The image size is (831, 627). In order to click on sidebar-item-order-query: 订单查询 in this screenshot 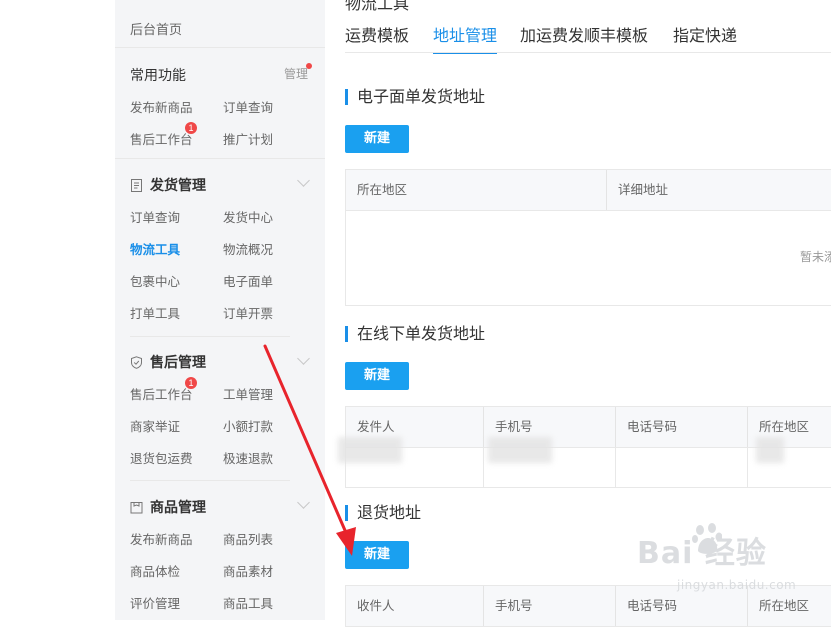, I will do `click(248, 106)`.